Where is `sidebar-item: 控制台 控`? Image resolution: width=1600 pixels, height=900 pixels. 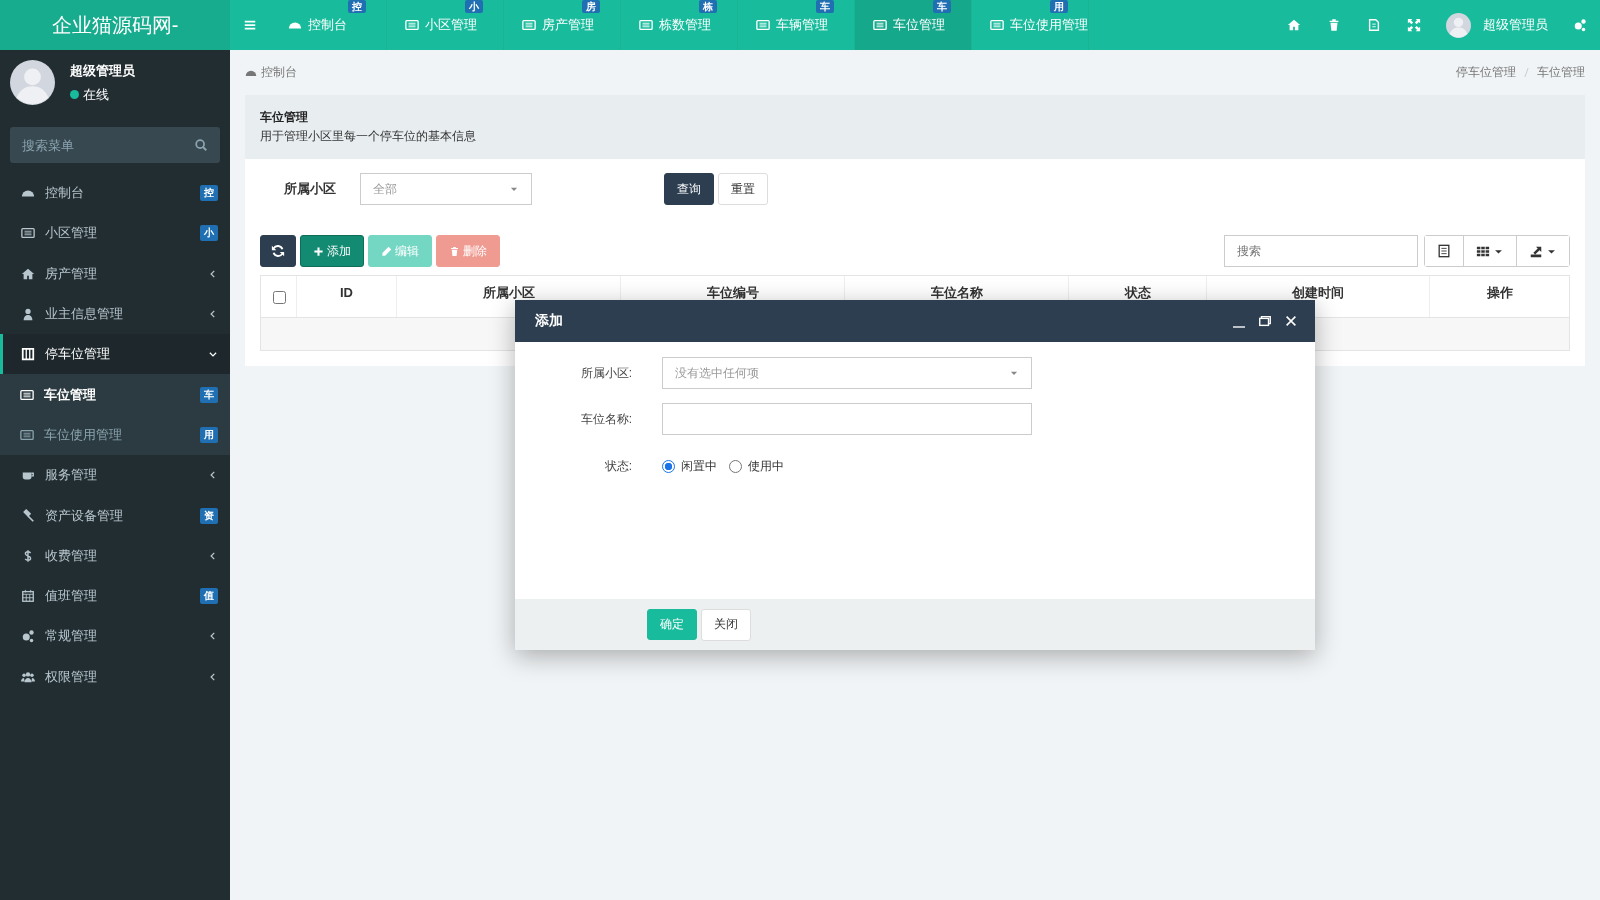 sidebar-item: 控制台 控 is located at coordinates (115, 193).